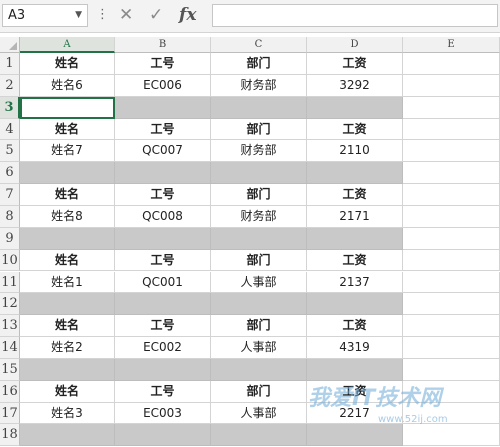 Image resolution: width=500 pixels, height=447 pixels. I want to click on cell-c12, so click(259, 304).